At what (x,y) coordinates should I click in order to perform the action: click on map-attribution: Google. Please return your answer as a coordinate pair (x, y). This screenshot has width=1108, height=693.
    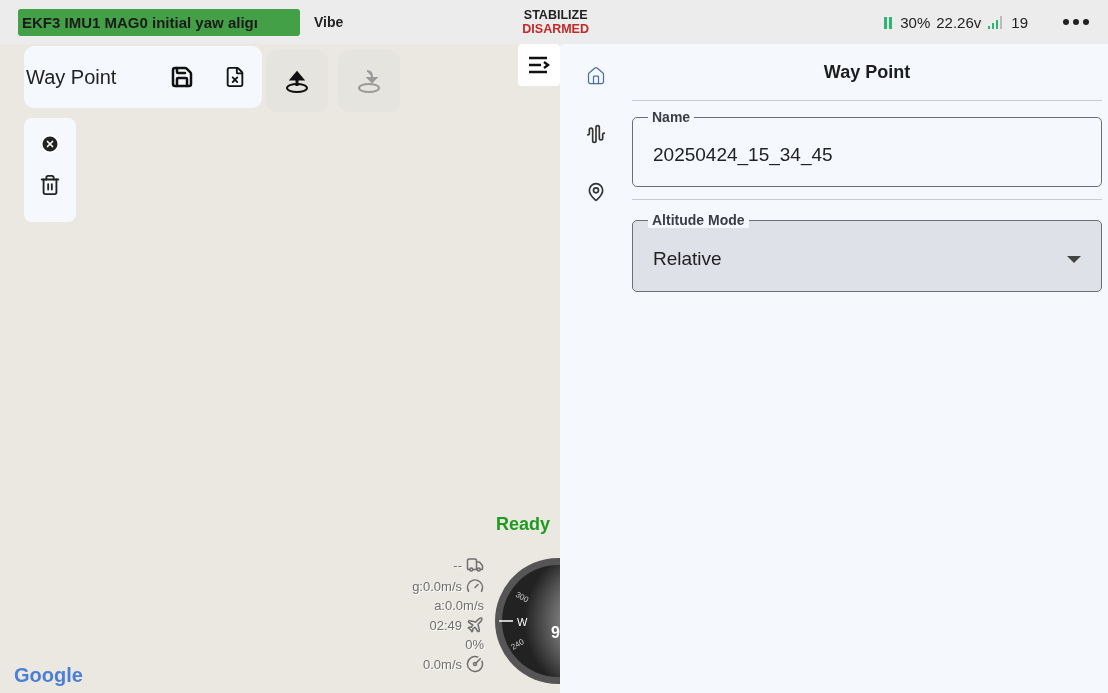
    Looking at the image, I should click on (48, 675).